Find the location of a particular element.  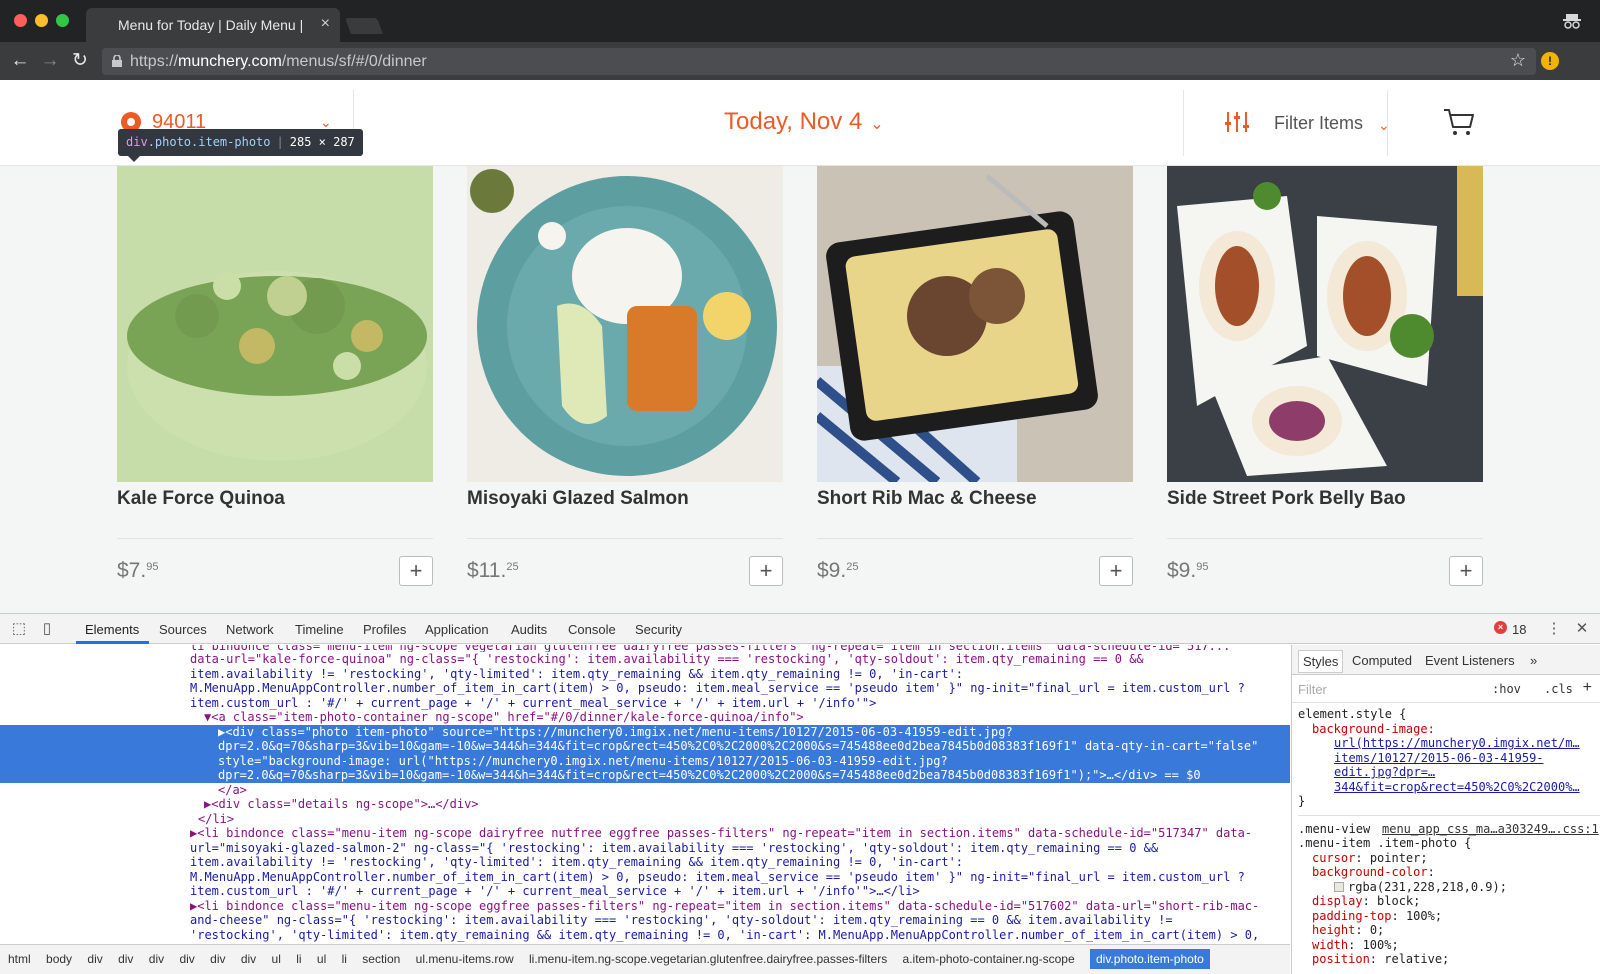

css-property: background-color: is located at coordinates (1449, 872).